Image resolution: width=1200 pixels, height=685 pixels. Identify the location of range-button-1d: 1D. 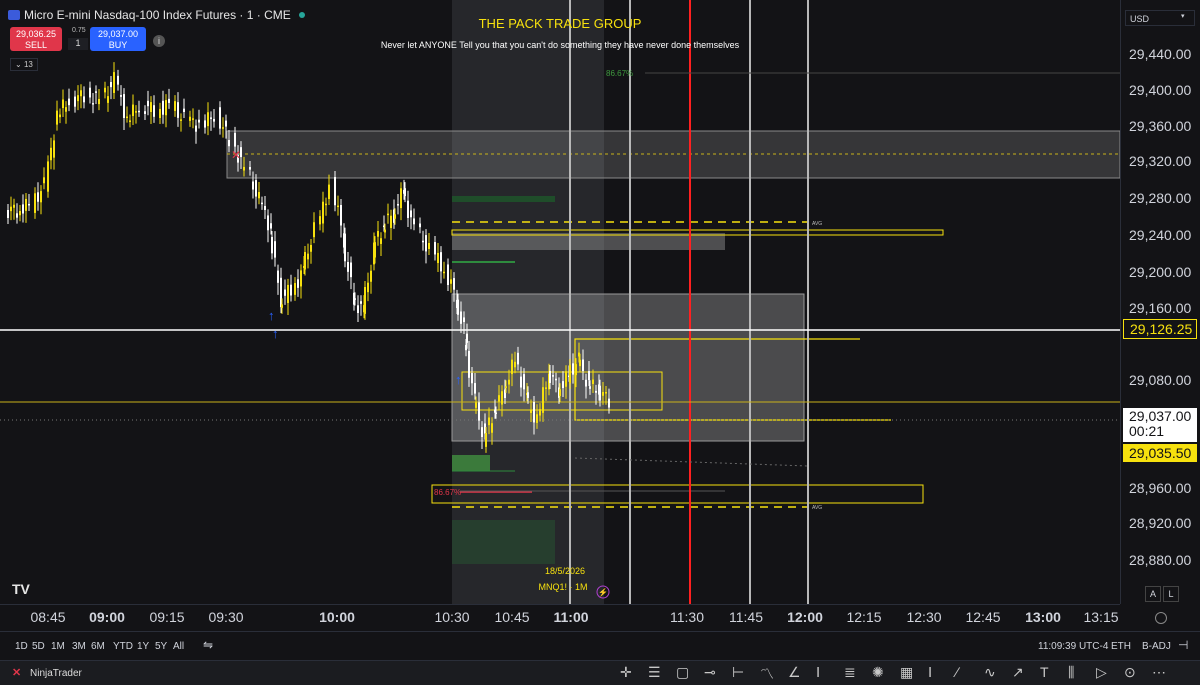
(21, 646).